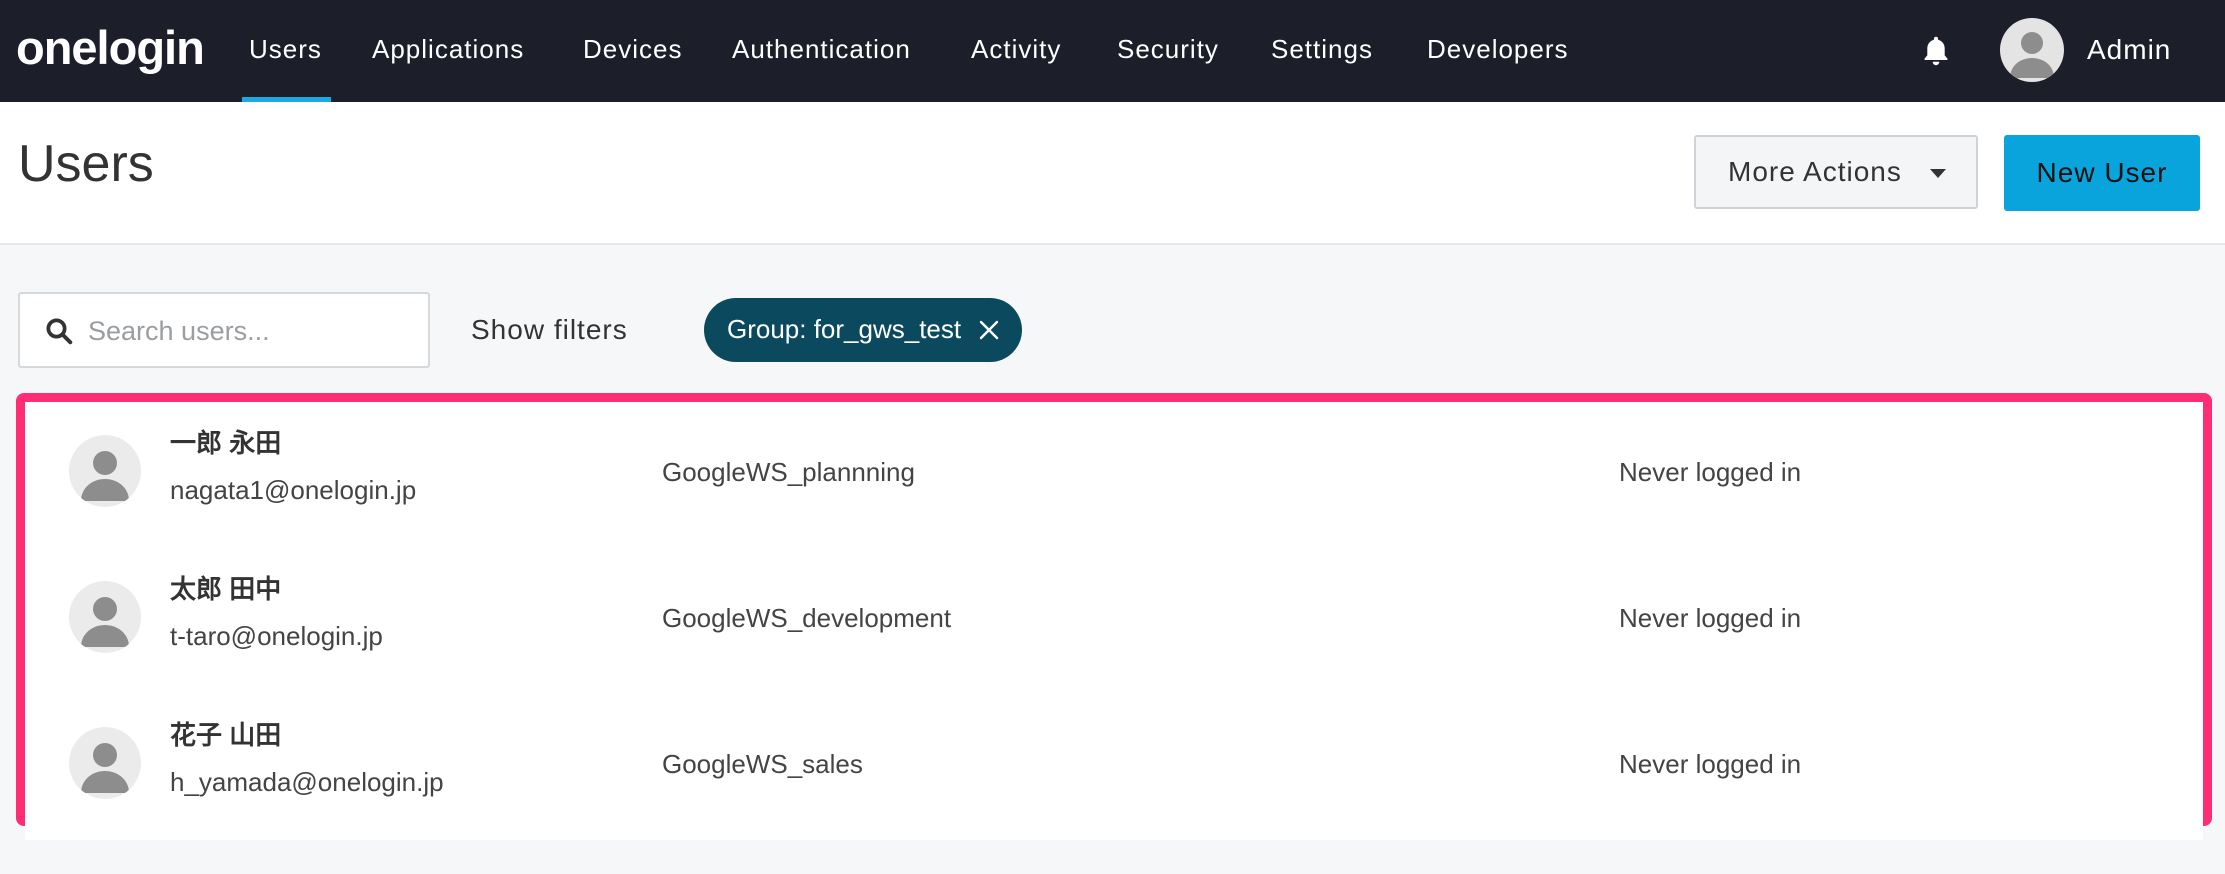 Image resolution: width=2225 pixels, height=874 pixels. I want to click on nav-item-activity: Activity, so click(1016, 51).